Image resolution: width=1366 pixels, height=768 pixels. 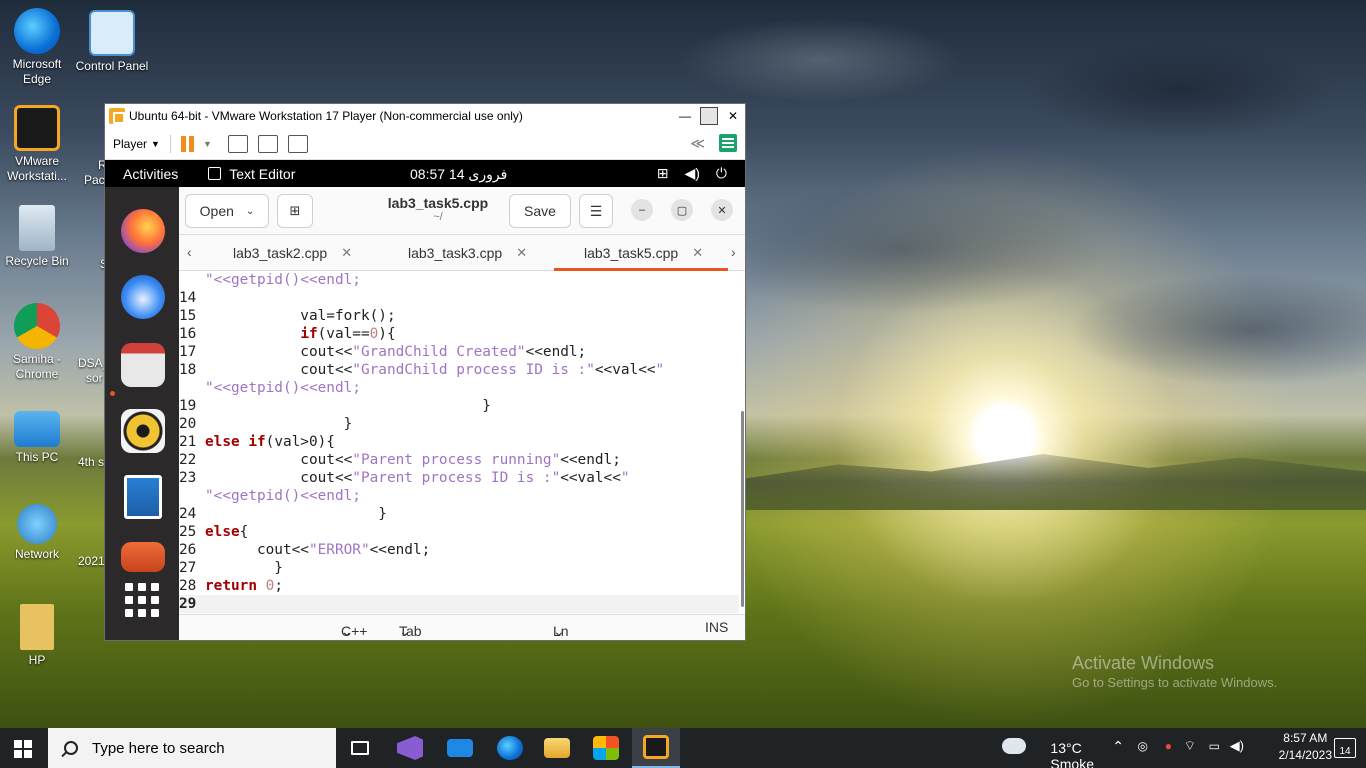 I want to click on tab-label: lab3_task3.cpp, so click(x=455, y=253).